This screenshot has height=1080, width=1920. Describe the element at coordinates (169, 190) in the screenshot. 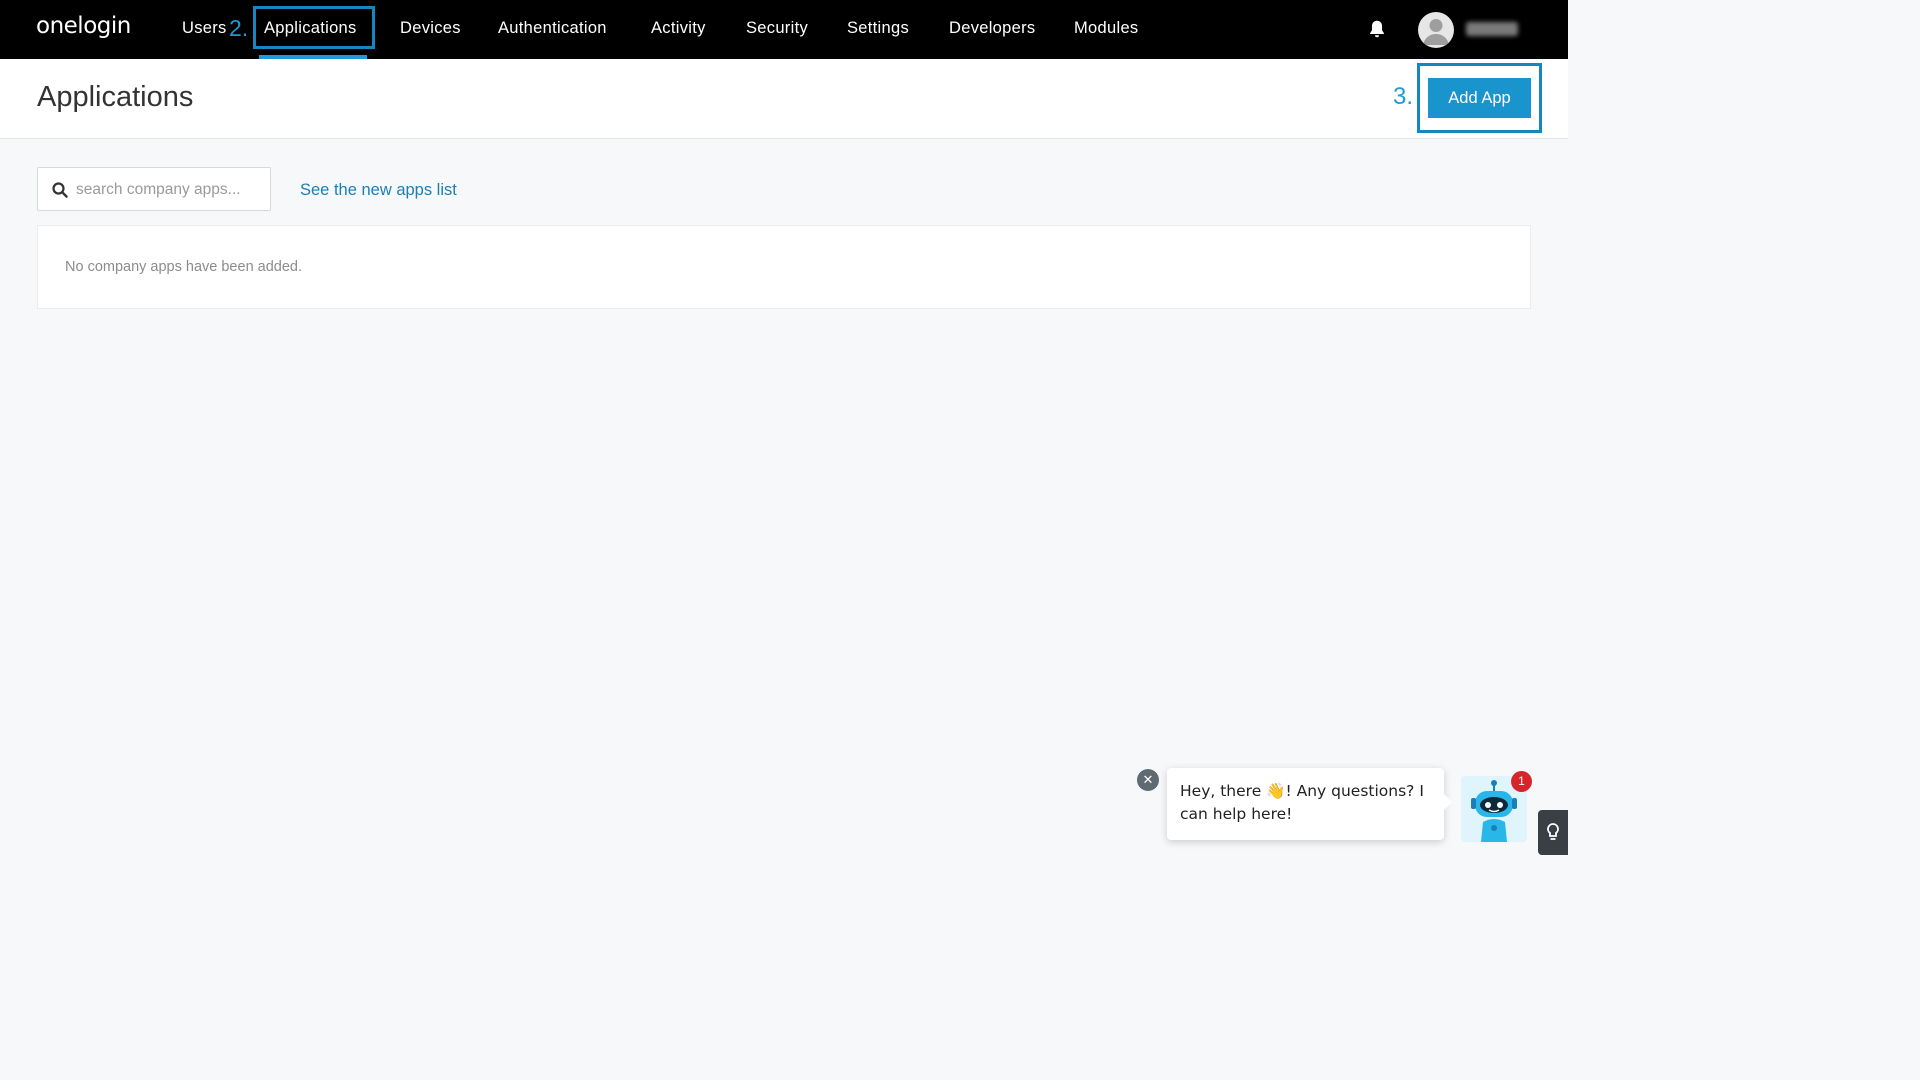

I see `search-input` at that location.